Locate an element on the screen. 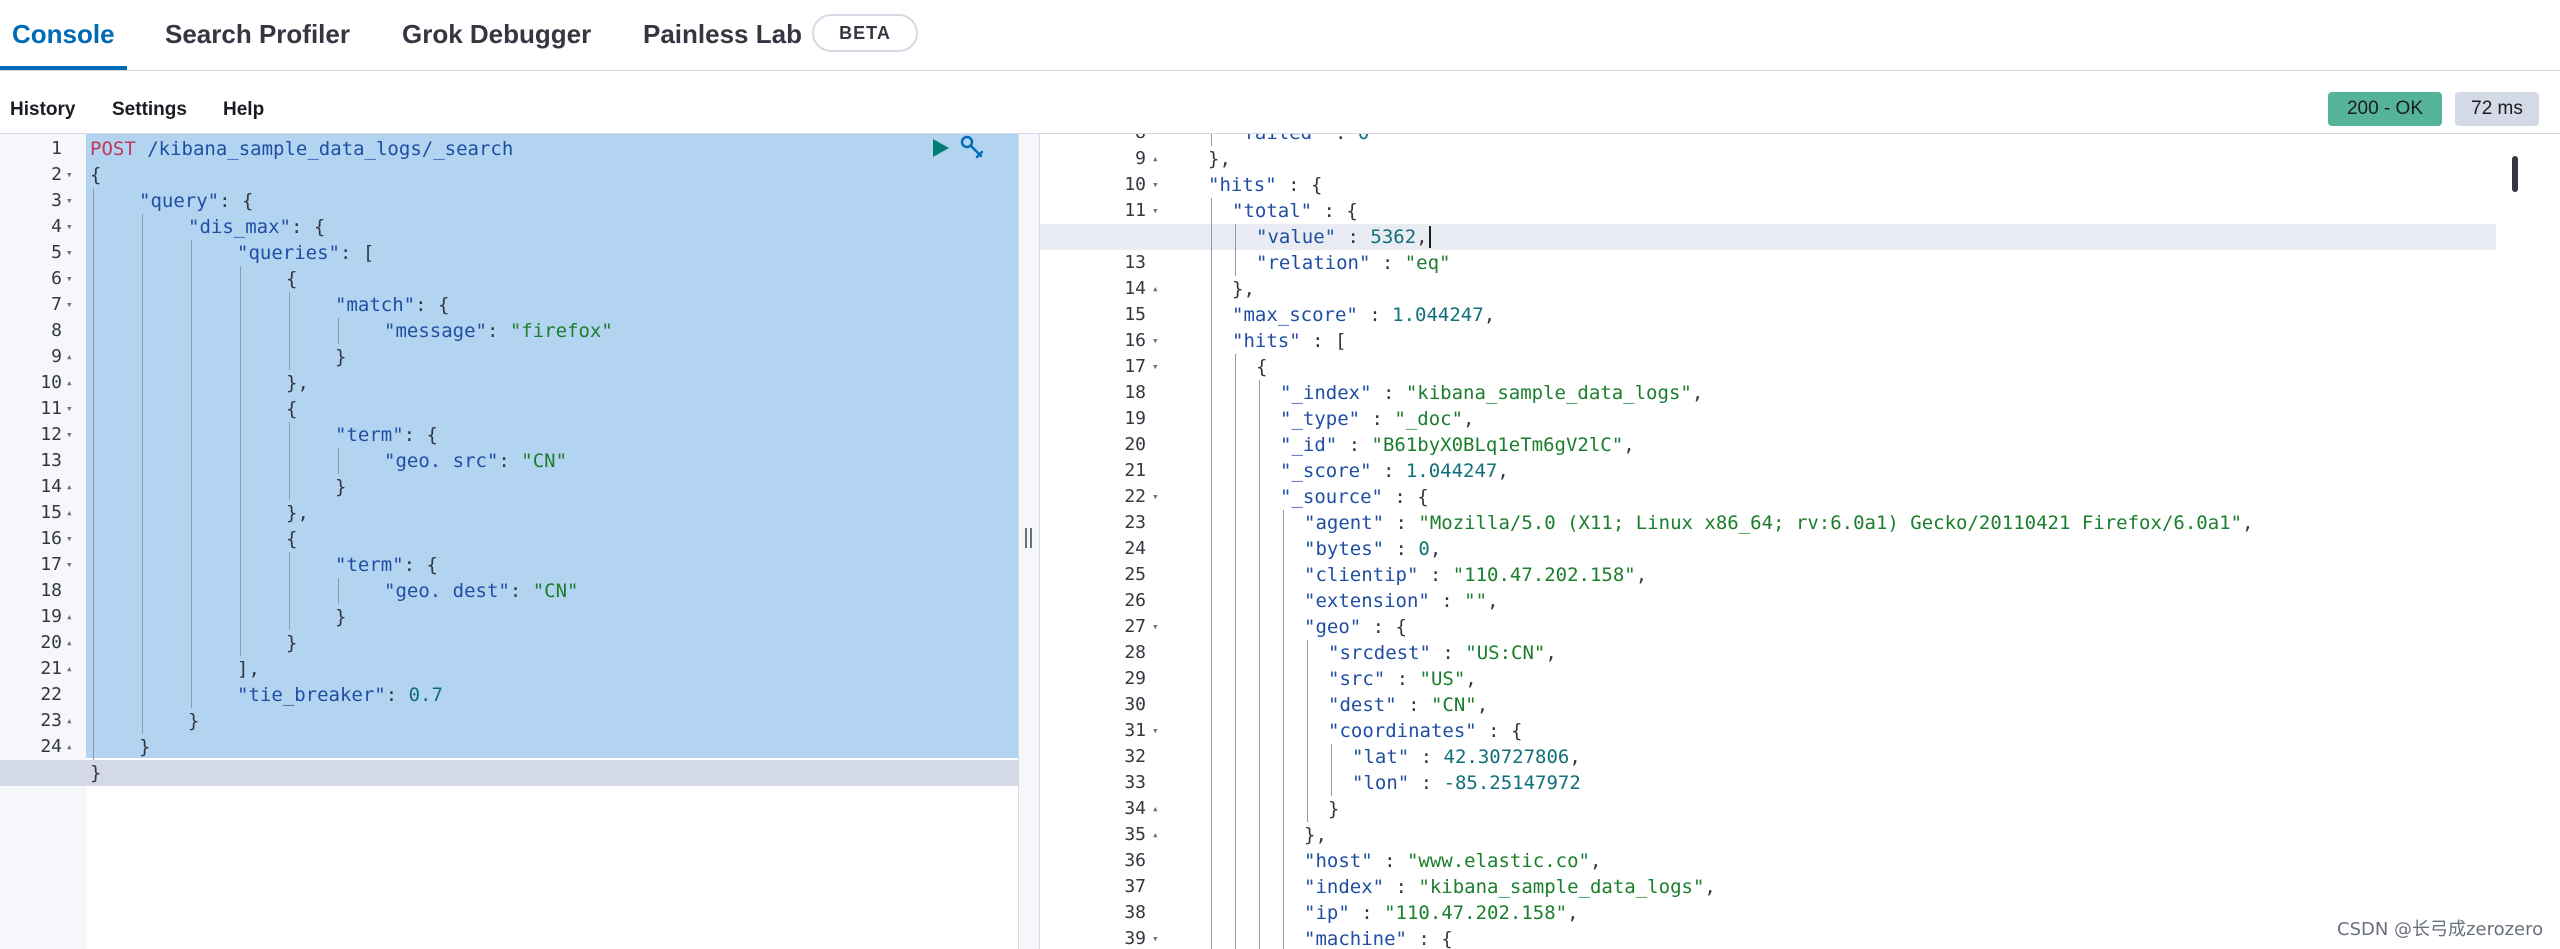 The height and width of the screenshot is (949, 2560). code-line: "dis_max": { is located at coordinates (256, 227).